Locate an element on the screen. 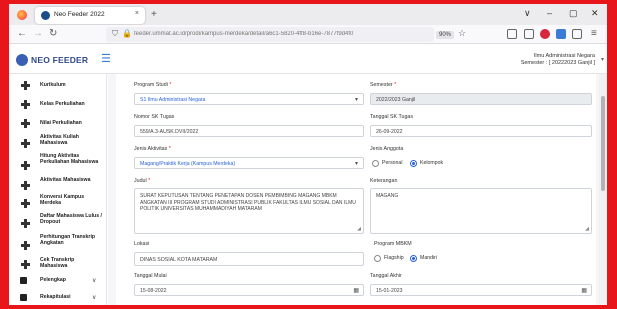 The height and width of the screenshot is (309, 617). lokasi-input: DINAS SOSIAL KOTA MATARAM is located at coordinates (249, 259).